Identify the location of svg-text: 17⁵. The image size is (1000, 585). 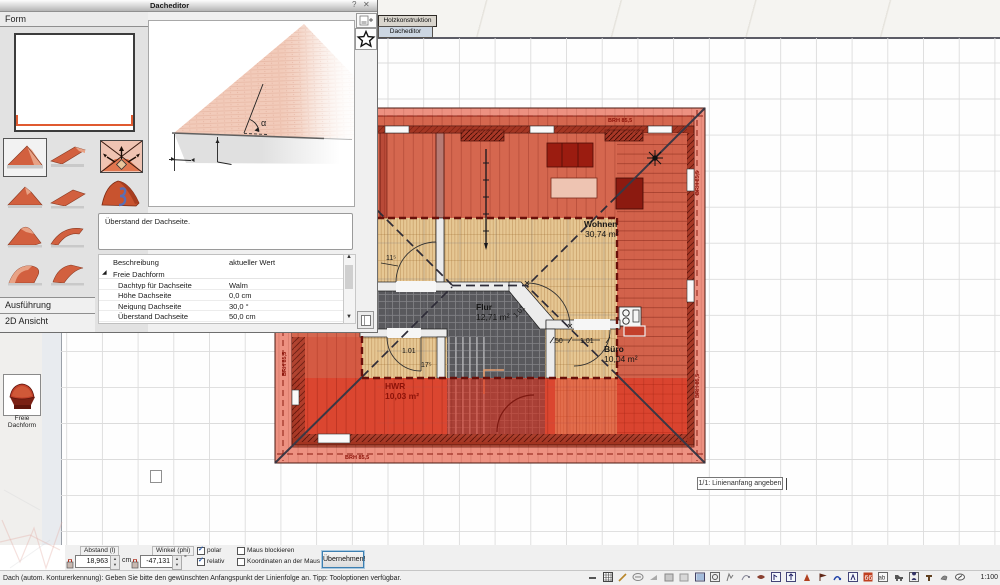
(426, 365).